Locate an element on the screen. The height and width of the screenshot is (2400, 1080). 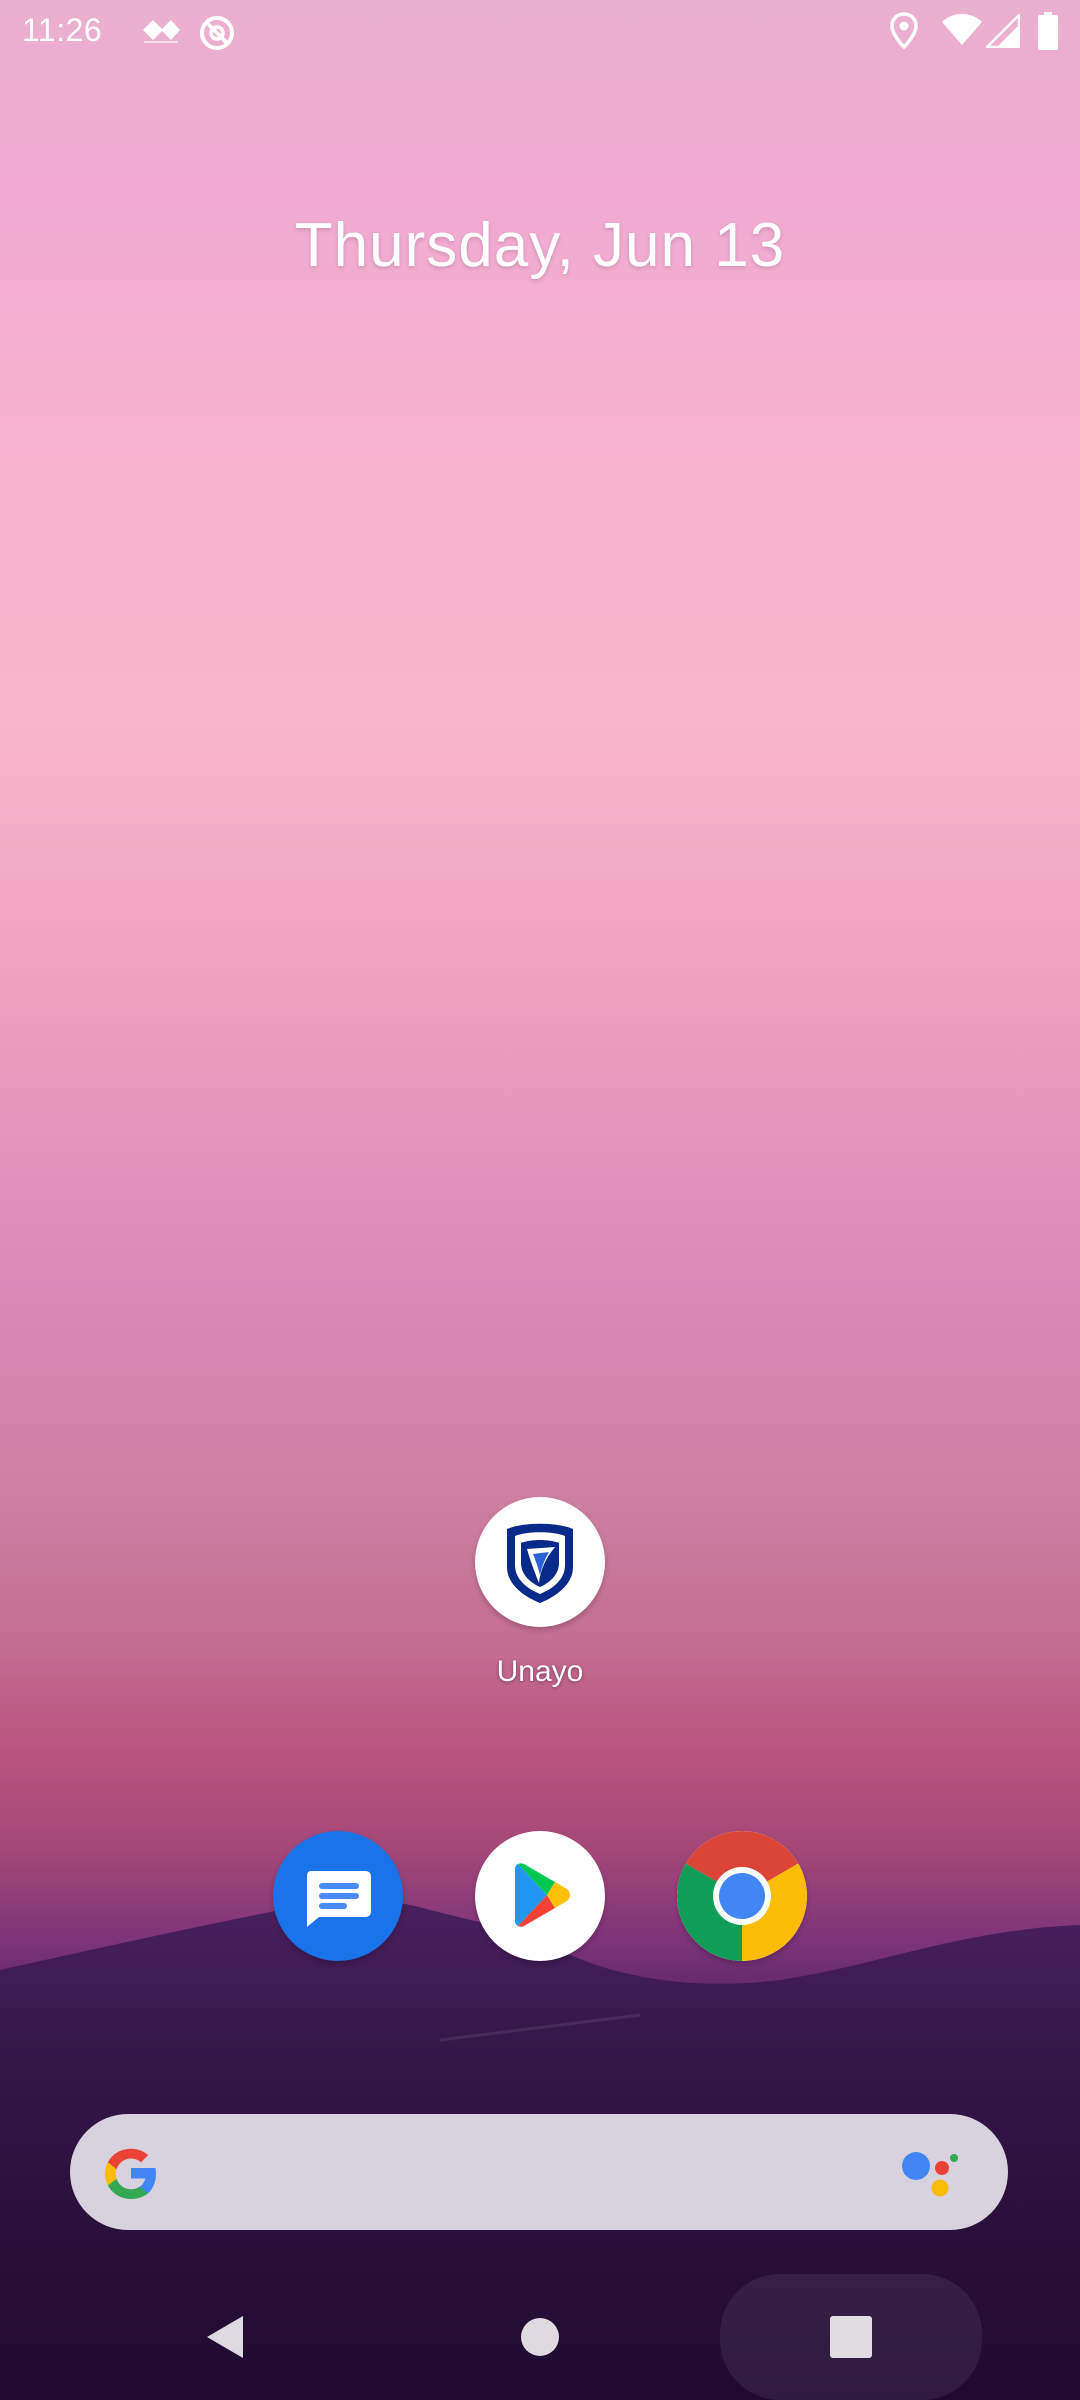
app-play-store is located at coordinates (540, 1896).